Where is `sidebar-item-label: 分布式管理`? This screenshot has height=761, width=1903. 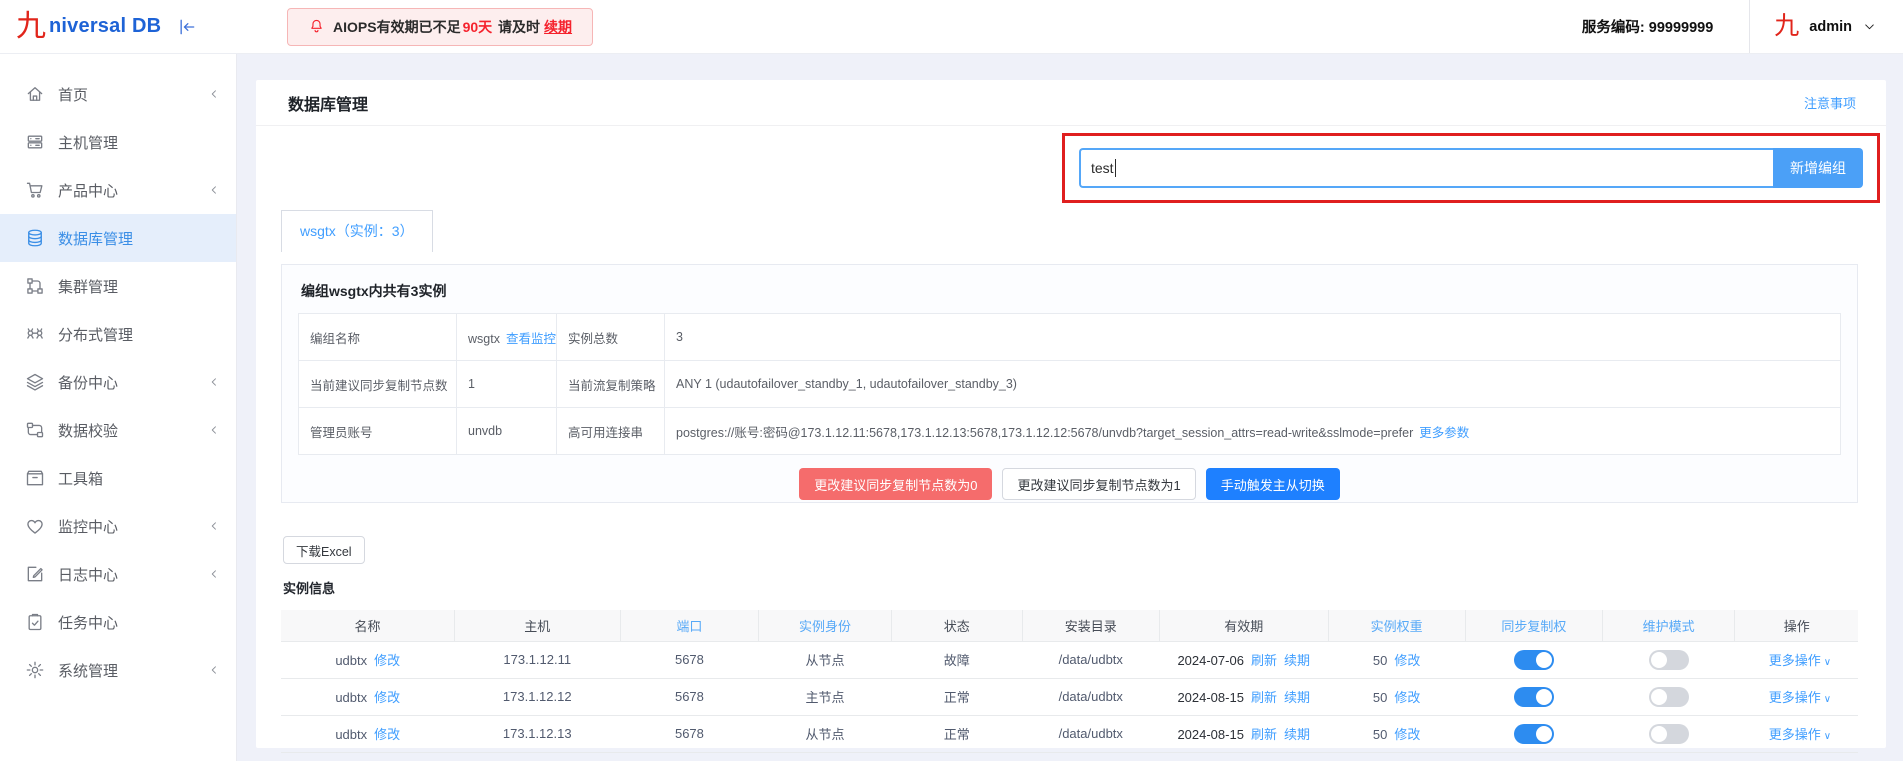
sidebar-item-label: 分布式管理 is located at coordinates (96, 335).